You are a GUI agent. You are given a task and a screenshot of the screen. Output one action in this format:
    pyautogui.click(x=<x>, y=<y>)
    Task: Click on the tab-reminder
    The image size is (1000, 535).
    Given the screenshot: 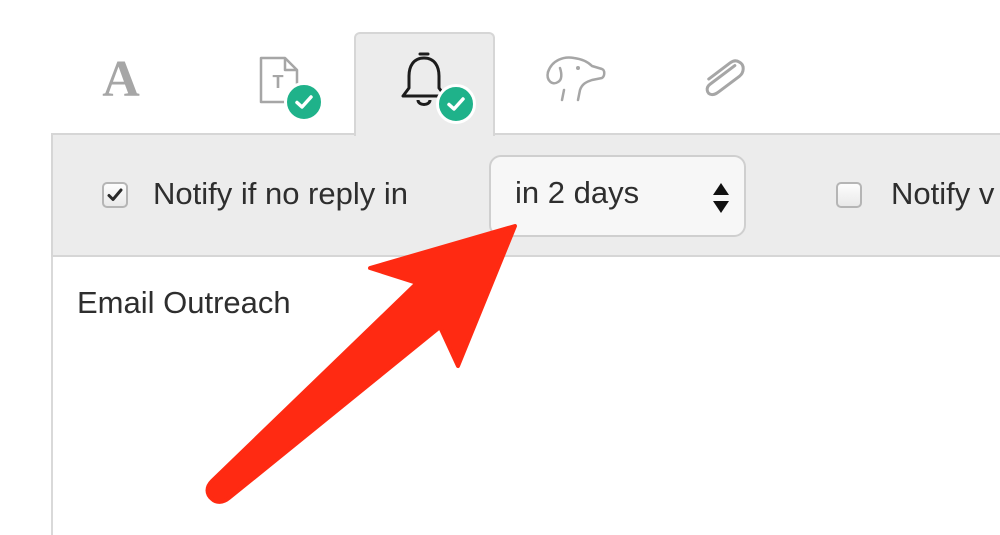 What is the action you would take?
    pyautogui.click(x=424, y=84)
    